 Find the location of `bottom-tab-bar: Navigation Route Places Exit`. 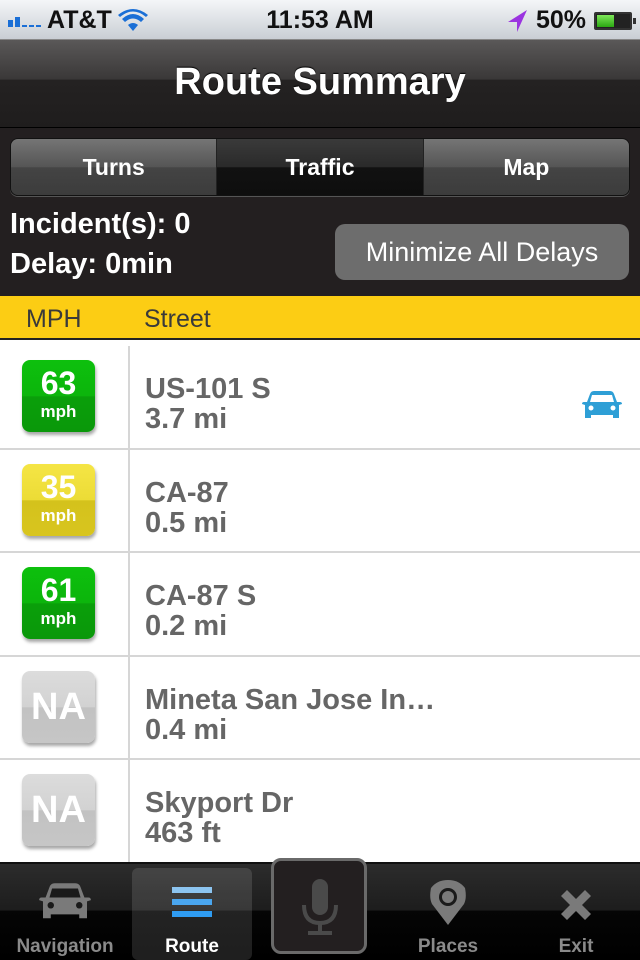

bottom-tab-bar: Navigation Route Places Exit is located at coordinates (320, 909).